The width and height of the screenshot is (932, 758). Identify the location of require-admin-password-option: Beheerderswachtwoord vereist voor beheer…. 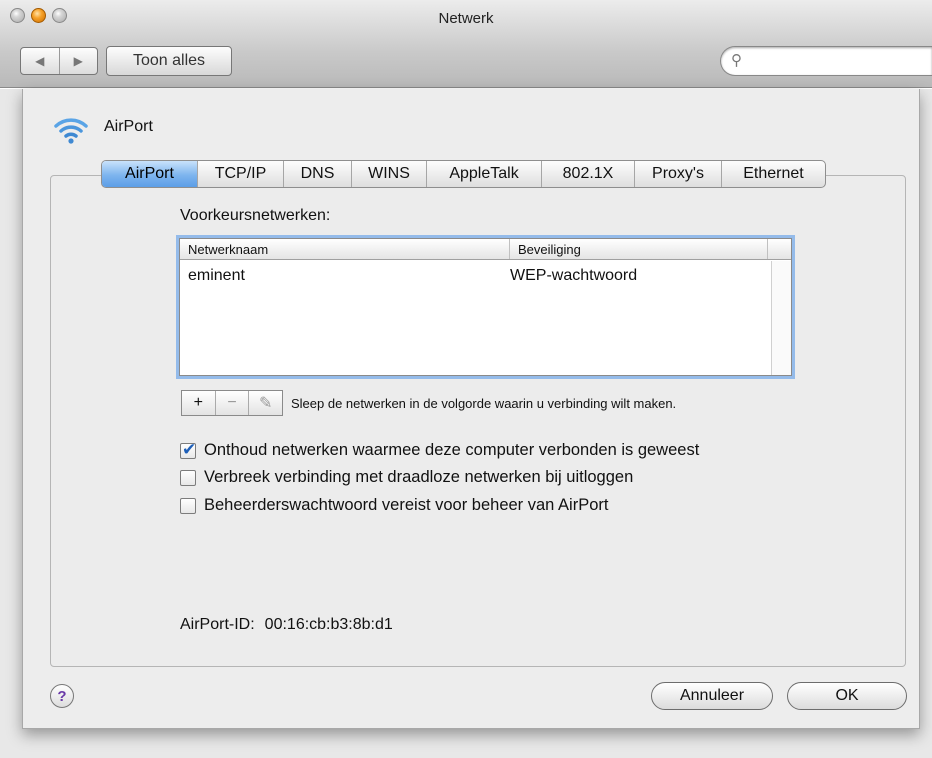
(394, 505).